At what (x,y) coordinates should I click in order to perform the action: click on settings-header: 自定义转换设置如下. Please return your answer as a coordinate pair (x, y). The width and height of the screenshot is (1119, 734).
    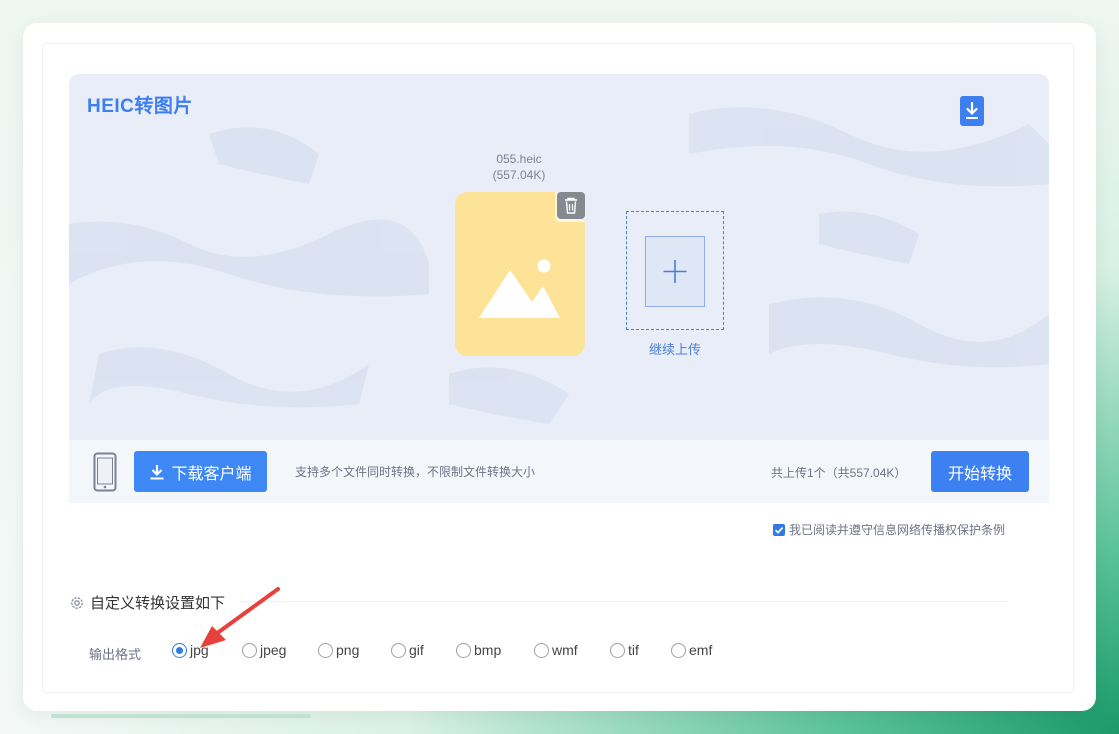
    Looking at the image, I should click on (147, 602).